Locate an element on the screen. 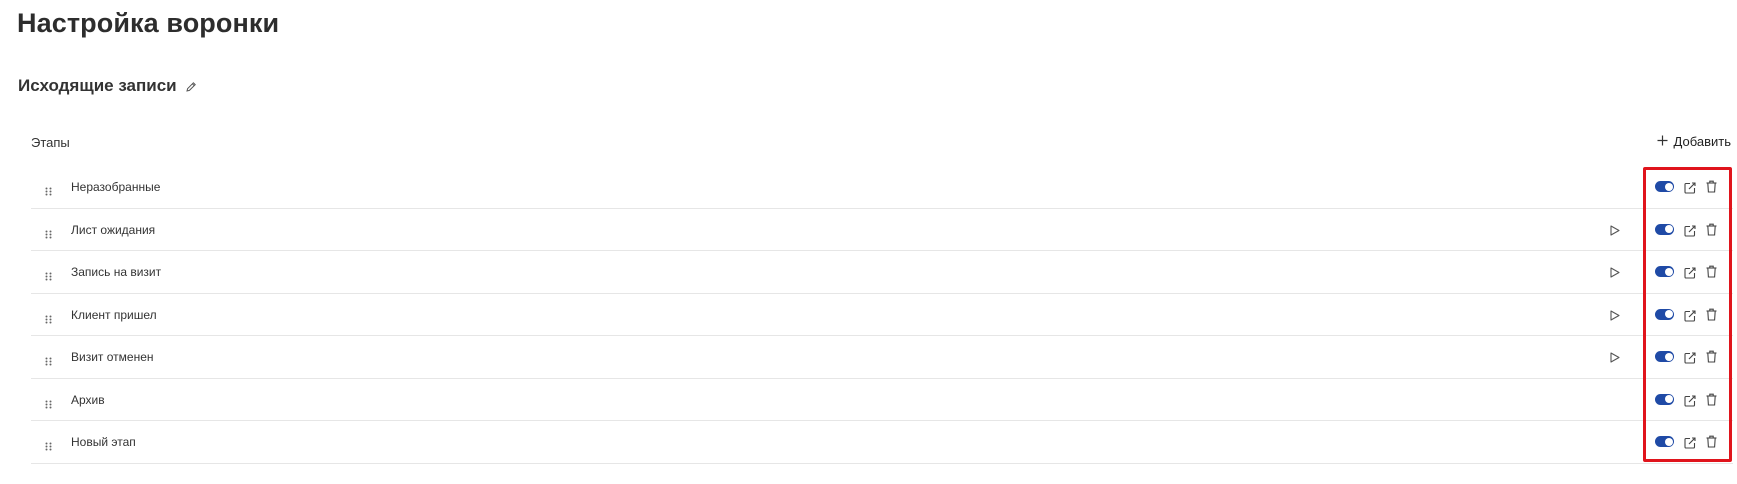  add-stage-label: Добавить is located at coordinates (1702, 141).